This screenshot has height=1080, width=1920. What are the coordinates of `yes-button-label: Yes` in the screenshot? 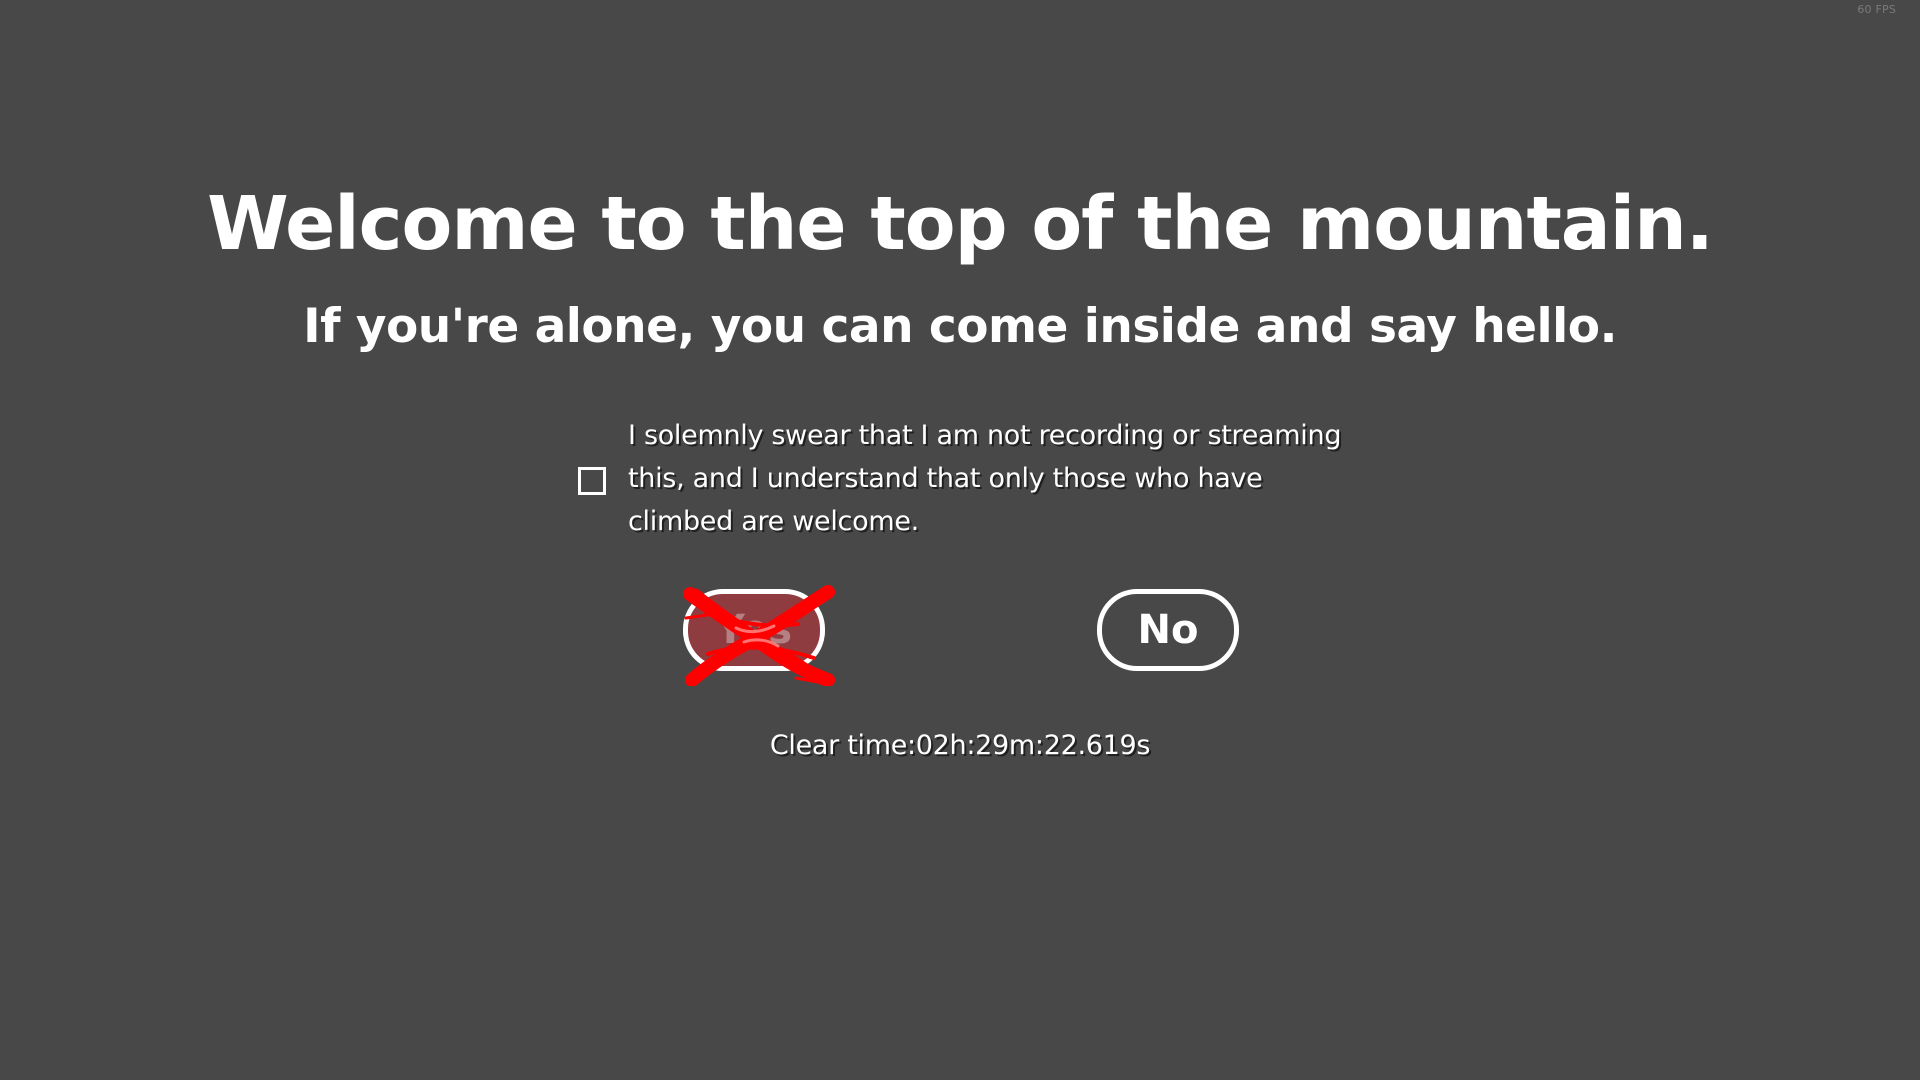 It's located at (754, 630).